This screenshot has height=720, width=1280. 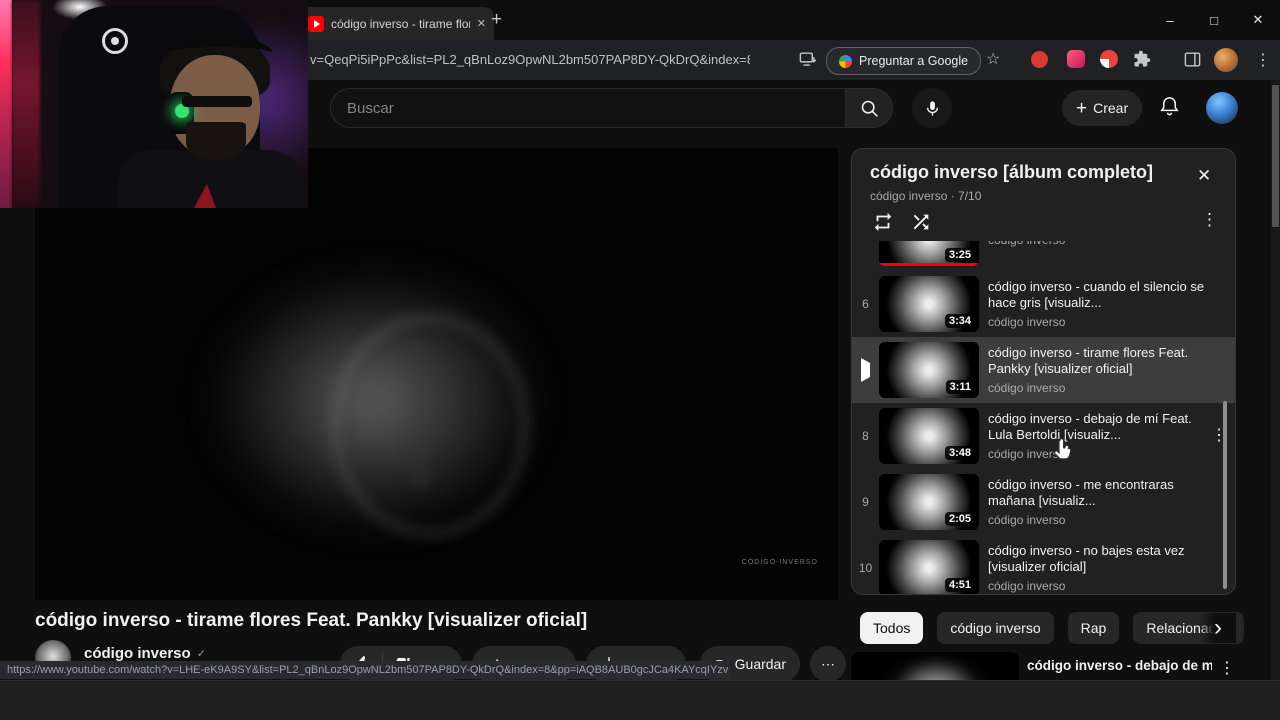 What do you see at coordinates (865, 502) in the screenshot?
I see `playlist-item-index: 9` at bounding box center [865, 502].